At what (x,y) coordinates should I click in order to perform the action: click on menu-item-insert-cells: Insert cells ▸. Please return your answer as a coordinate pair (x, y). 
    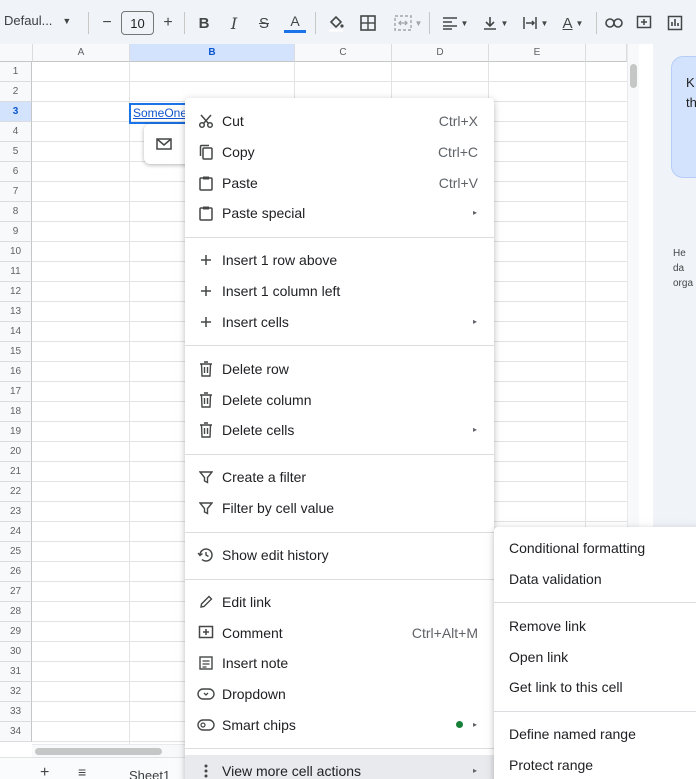
    Looking at the image, I should click on (339, 321).